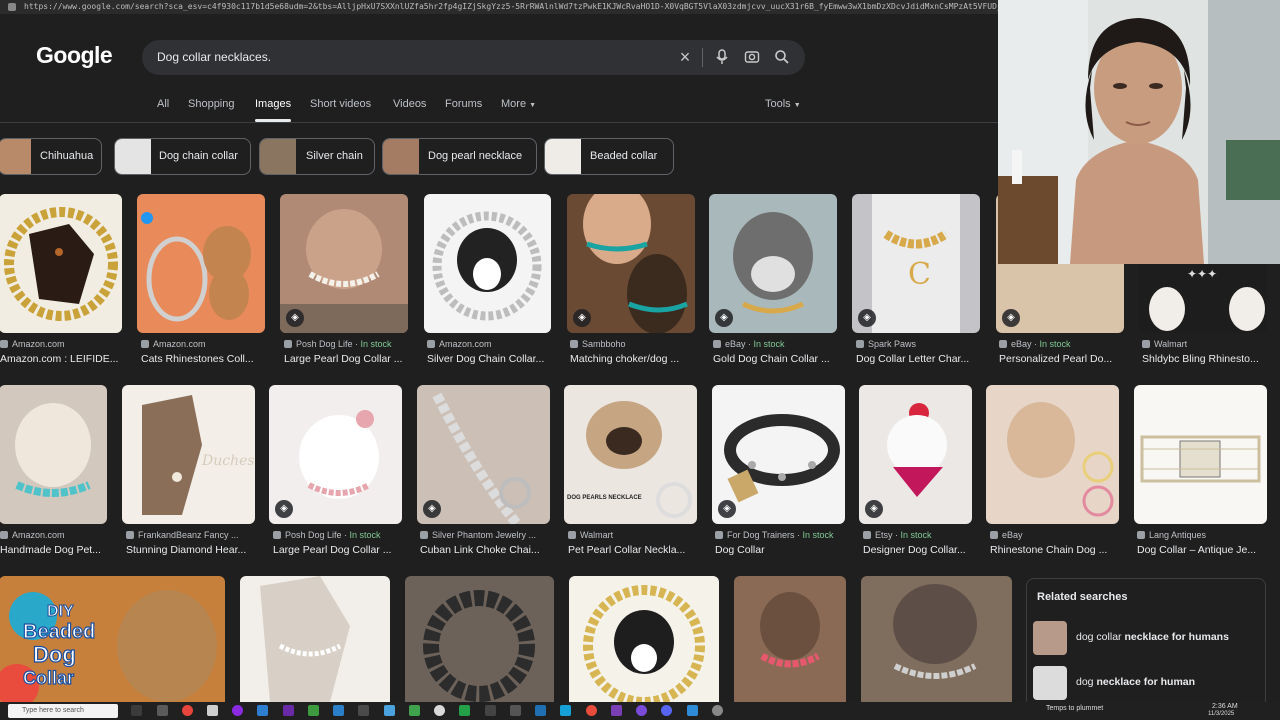 The height and width of the screenshot is (720, 1280). I want to click on tab-forums: Forums, so click(463, 104).